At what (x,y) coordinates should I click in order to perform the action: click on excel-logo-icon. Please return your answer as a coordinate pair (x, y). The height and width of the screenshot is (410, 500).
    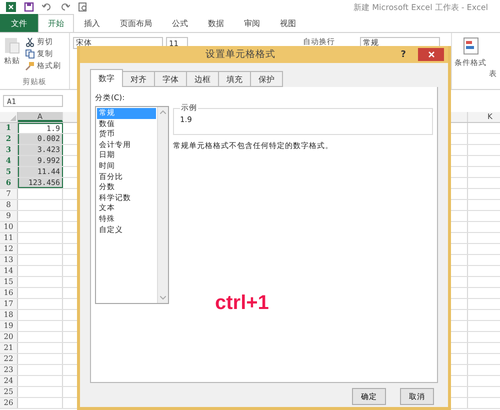
    Looking at the image, I should click on (11, 7).